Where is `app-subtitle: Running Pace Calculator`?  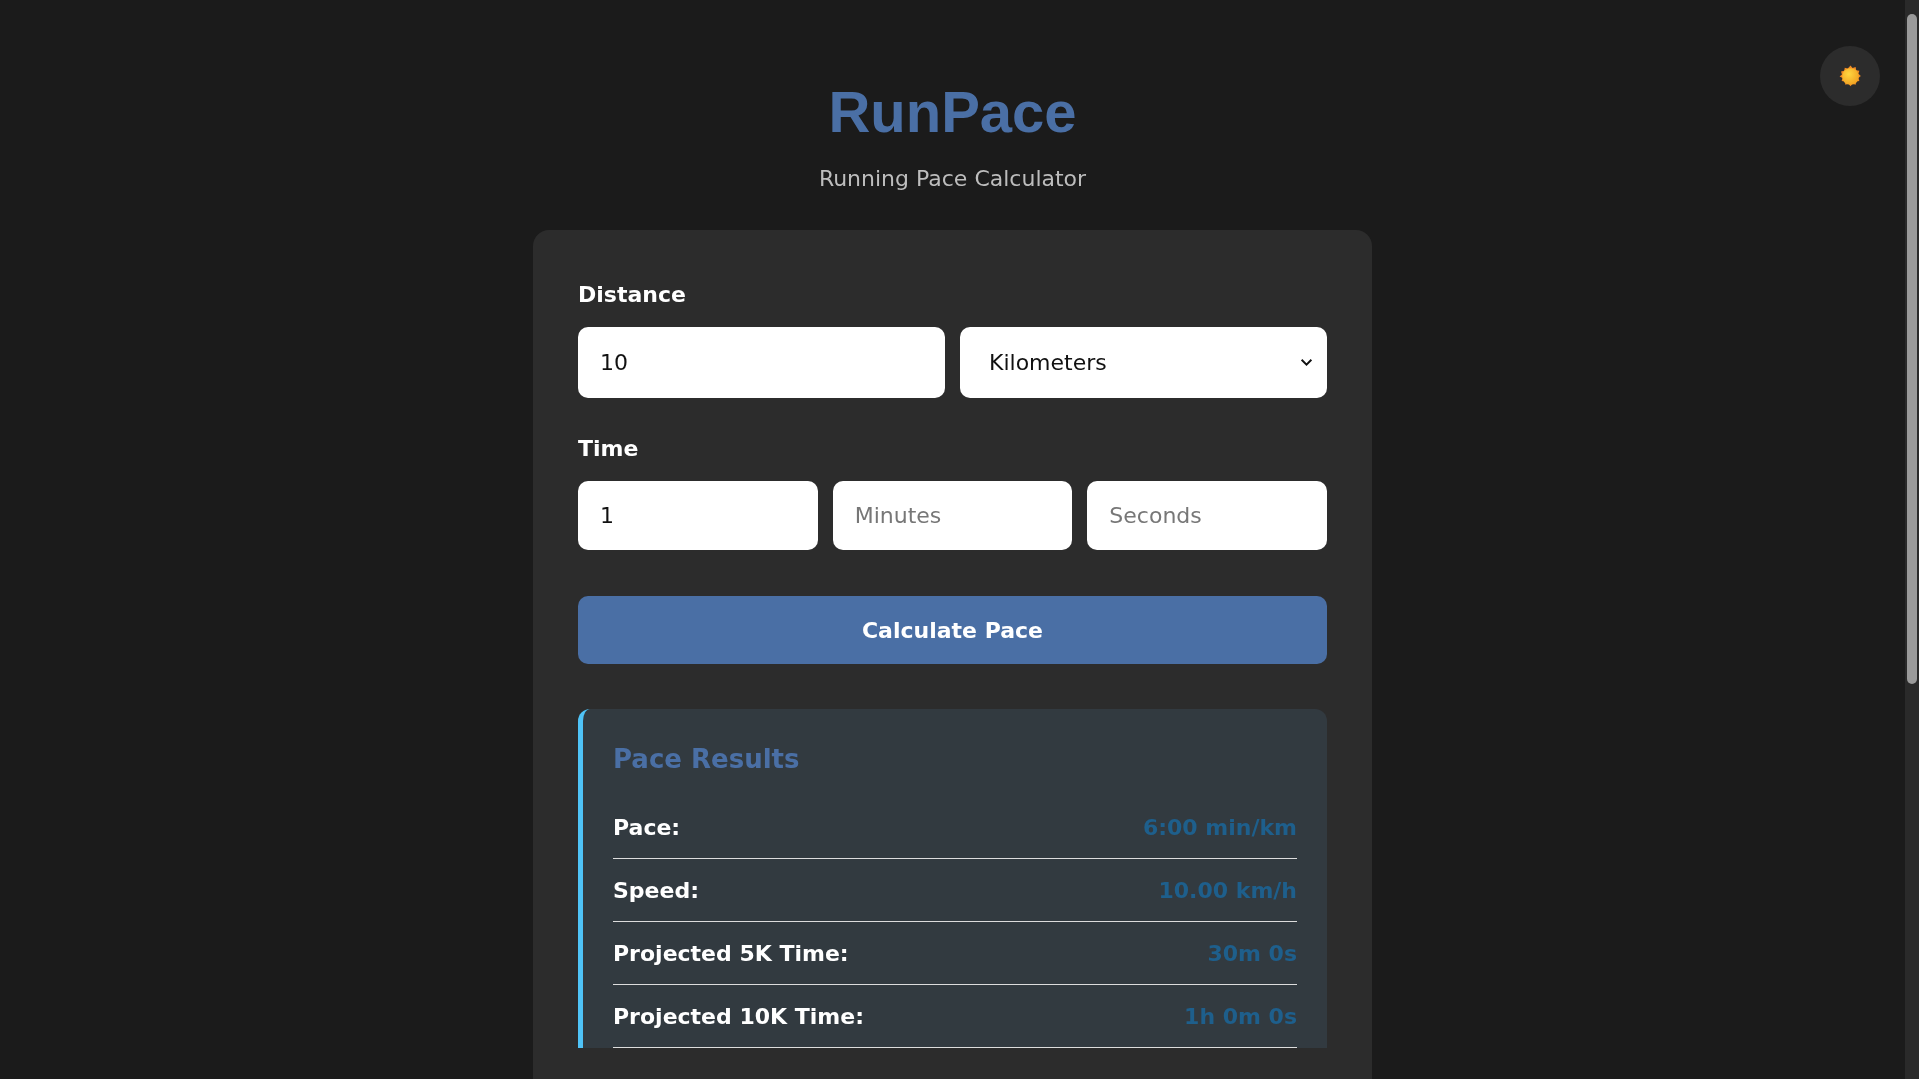 app-subtitle: Running Pace Calculator is located at coordinates (952, 179).